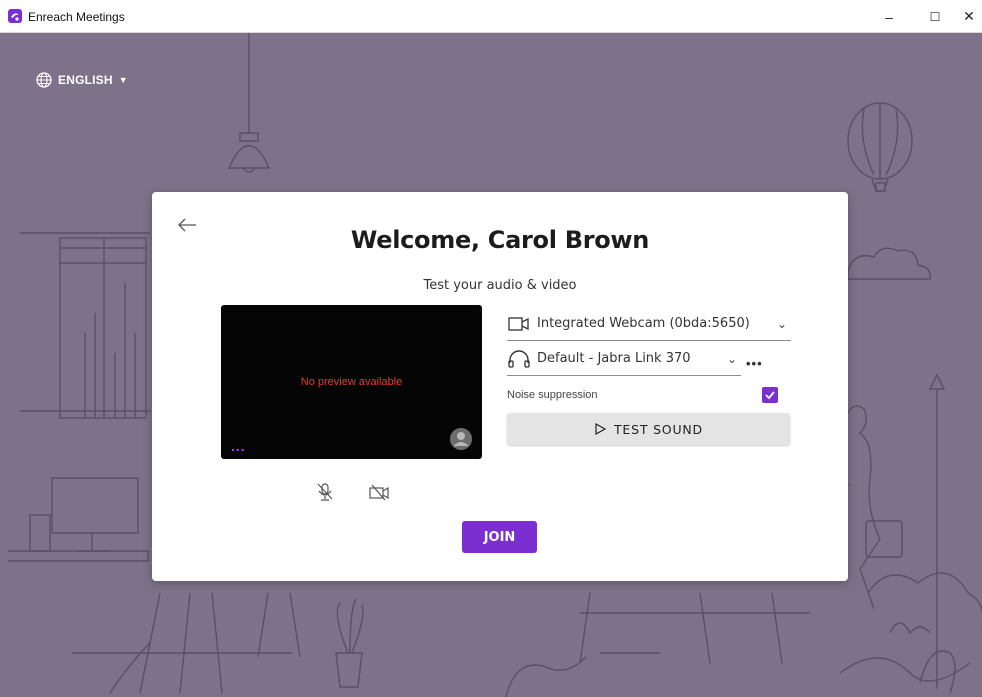 The width and height of the screenshot is (982, 697). What do you see at coordinates (552, 395) in the screenshot?
I see `noise-suppression-label: Noise suppression` at bounding box center [552, 395].